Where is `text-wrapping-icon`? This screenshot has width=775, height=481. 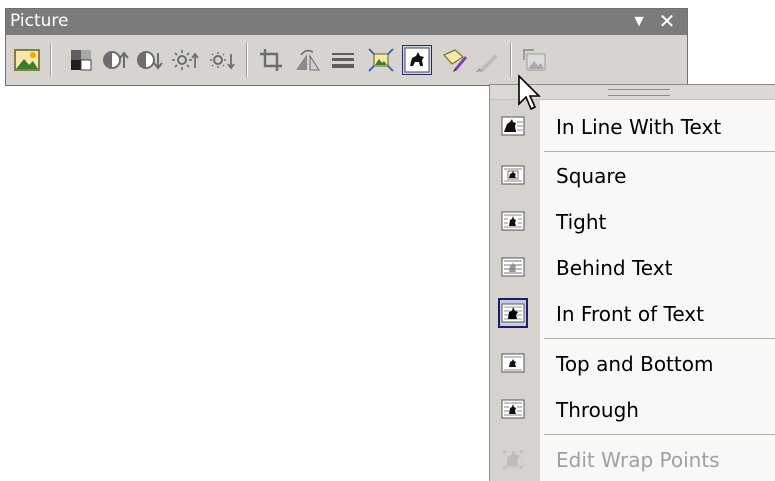
text-wrapping-icon is located at coordinates (417, 60).